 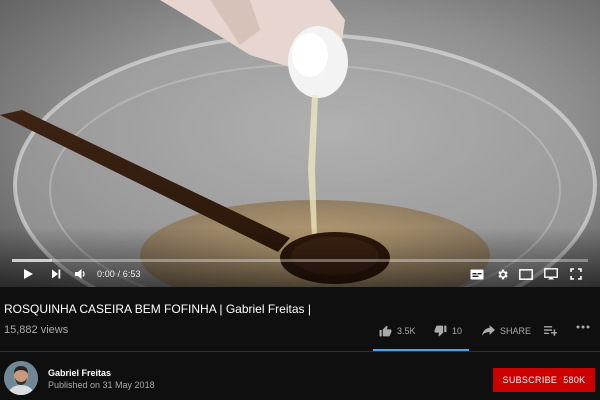 I want to click on play-button, so click(x=28, y=274).